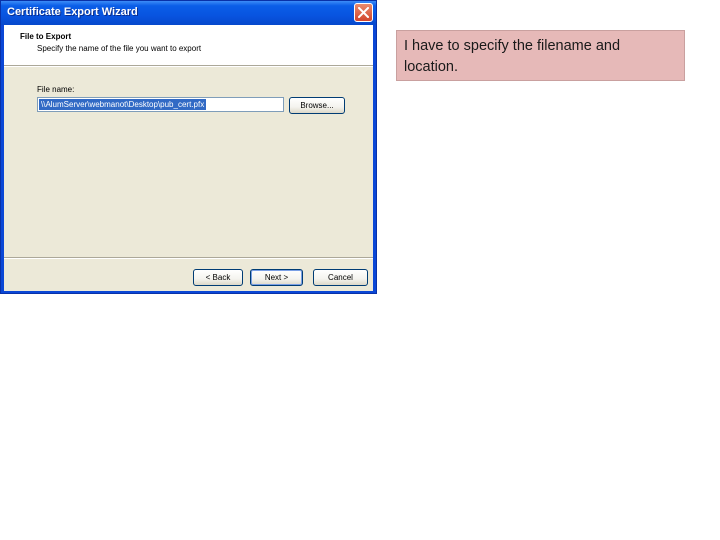  Describe the element at coordinates (56, 89) in the screenshot. I see `file-name-label: File name:` at that location.